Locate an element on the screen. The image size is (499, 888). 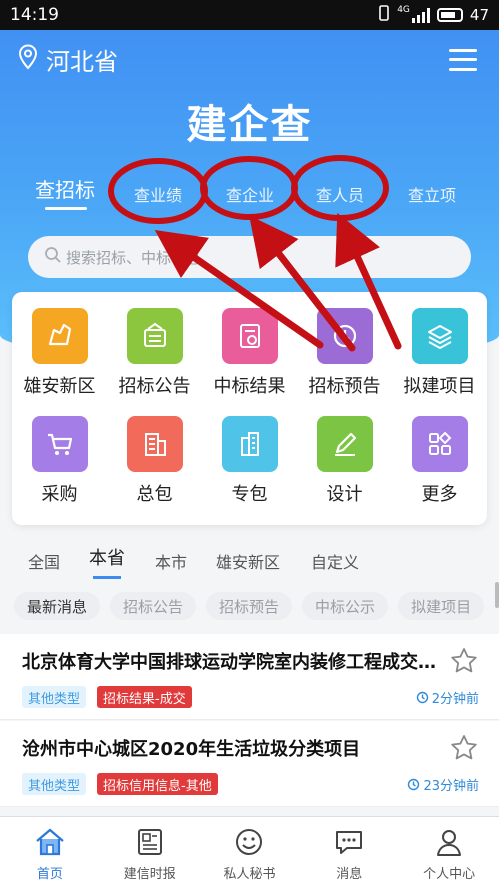
feature-design: 设计 is located at coordinates (344, 461).